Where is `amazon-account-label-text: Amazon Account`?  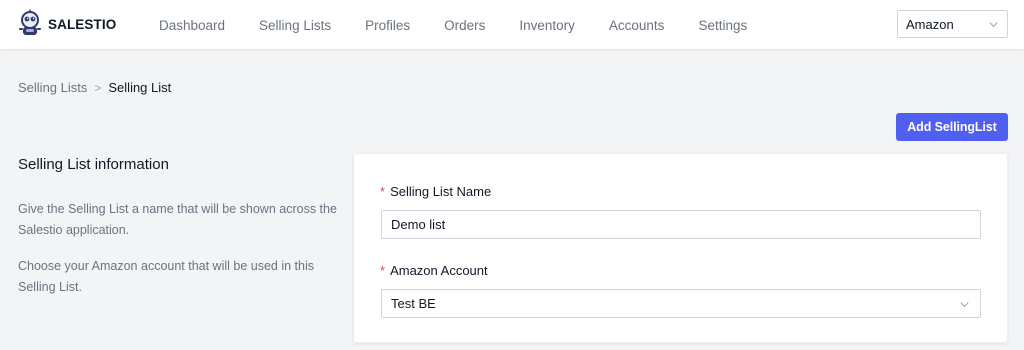 amazon-account-label-text: Amazon Account is located at coordinates (439, 270).